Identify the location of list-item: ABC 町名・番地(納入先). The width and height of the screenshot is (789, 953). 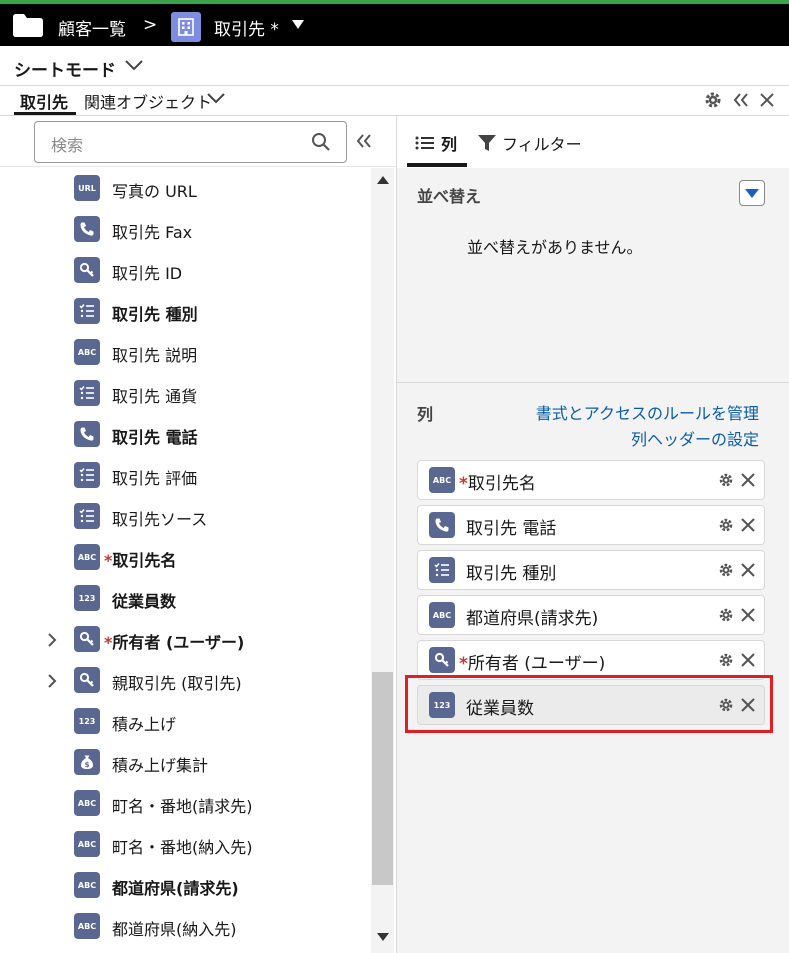
(185, 844).